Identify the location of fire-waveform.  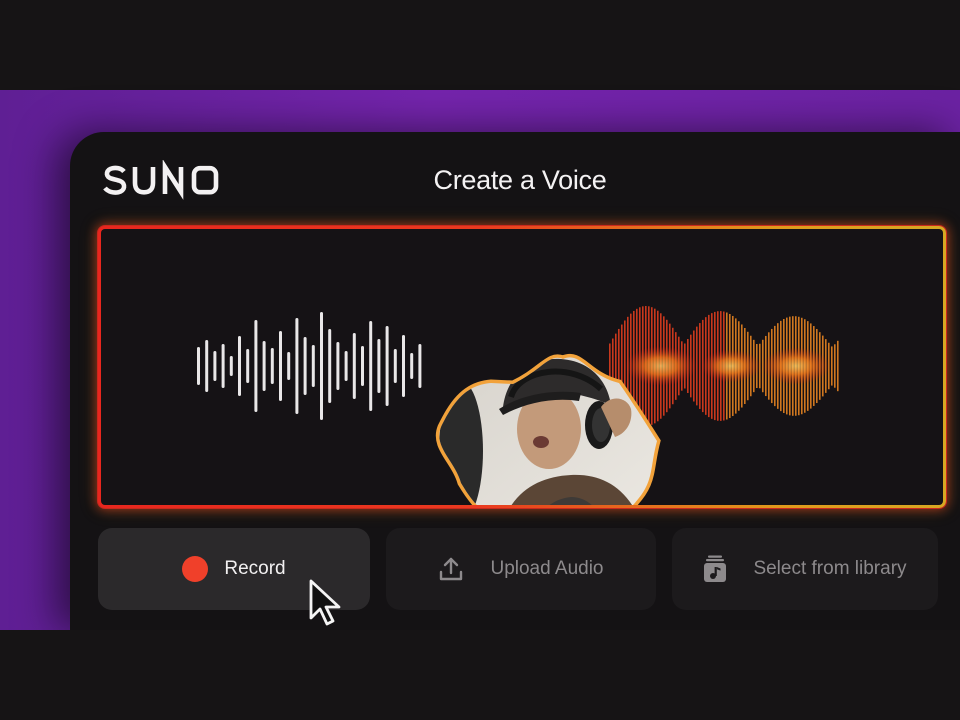
(724, 366).